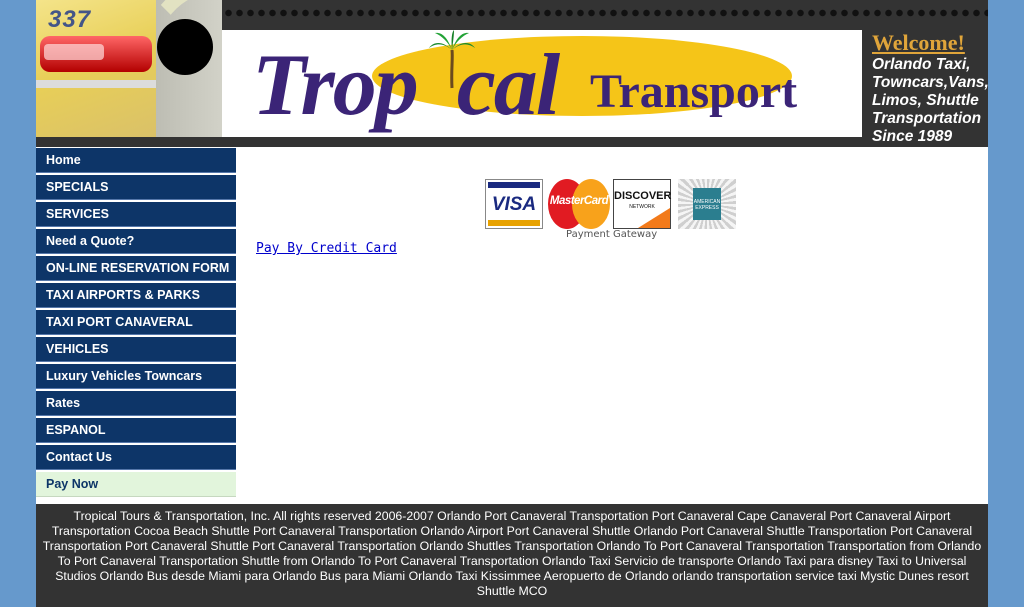 The height and width of the screenshot is (607, 1024). Describe the element at coordinates (326, 248) in the screenshot. I see `pay-by-credit-card-link: Pay By Credit Card` at that location.